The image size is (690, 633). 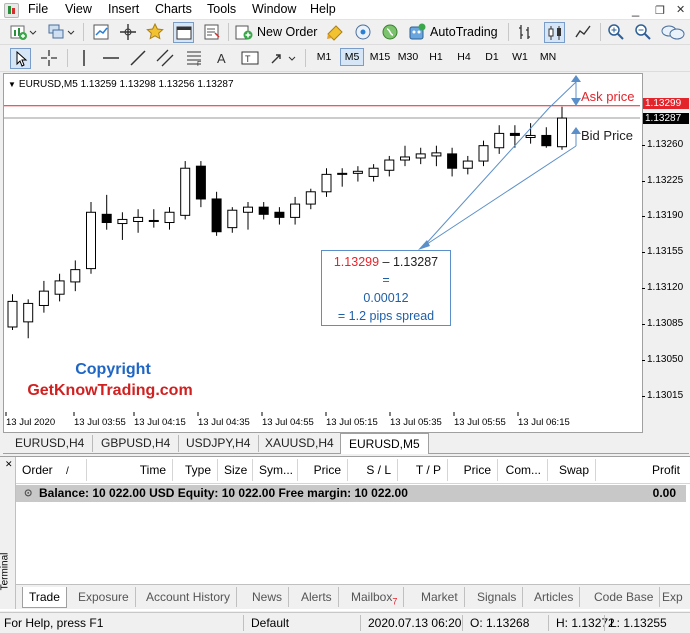 I want to click on timeframe-h4: H4, so click(x=464, y=57).